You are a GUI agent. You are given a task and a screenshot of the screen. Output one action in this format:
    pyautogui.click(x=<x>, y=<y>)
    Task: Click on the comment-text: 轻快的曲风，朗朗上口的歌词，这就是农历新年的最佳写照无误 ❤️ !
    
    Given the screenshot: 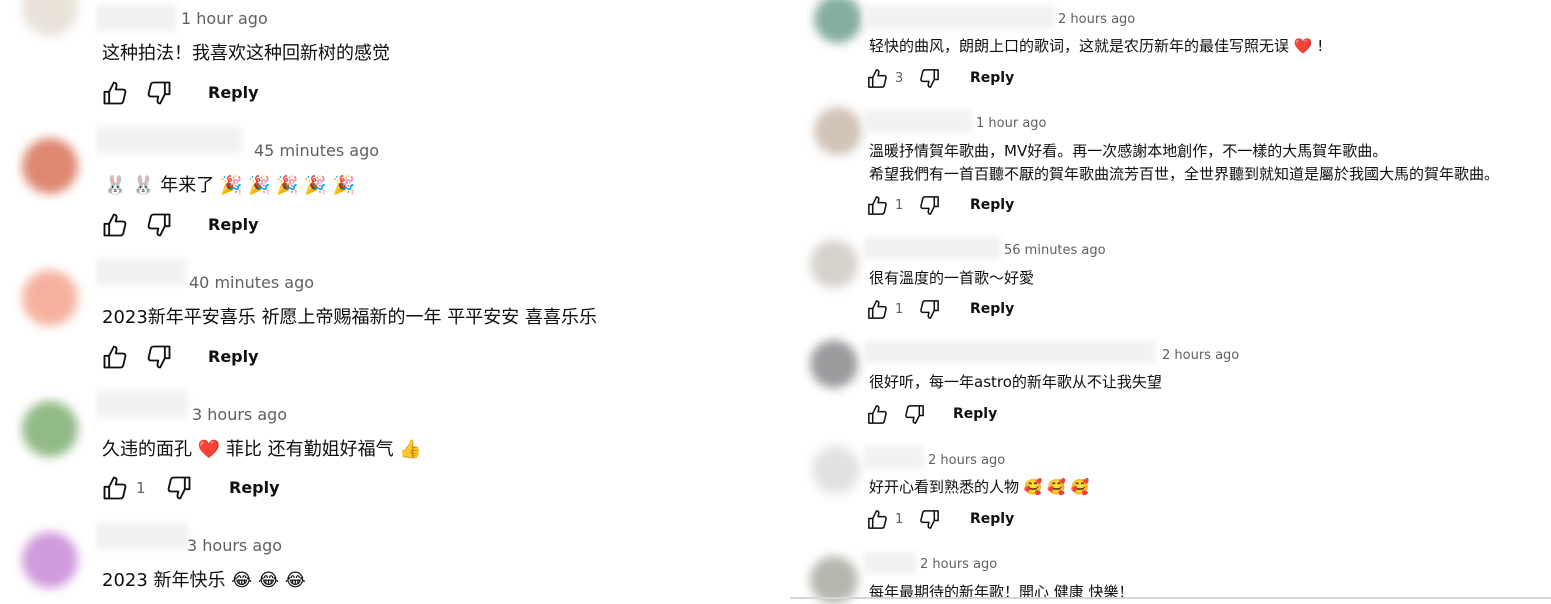 What is the action you would take?
    pyautogui.click(x=1096, y=46)
    